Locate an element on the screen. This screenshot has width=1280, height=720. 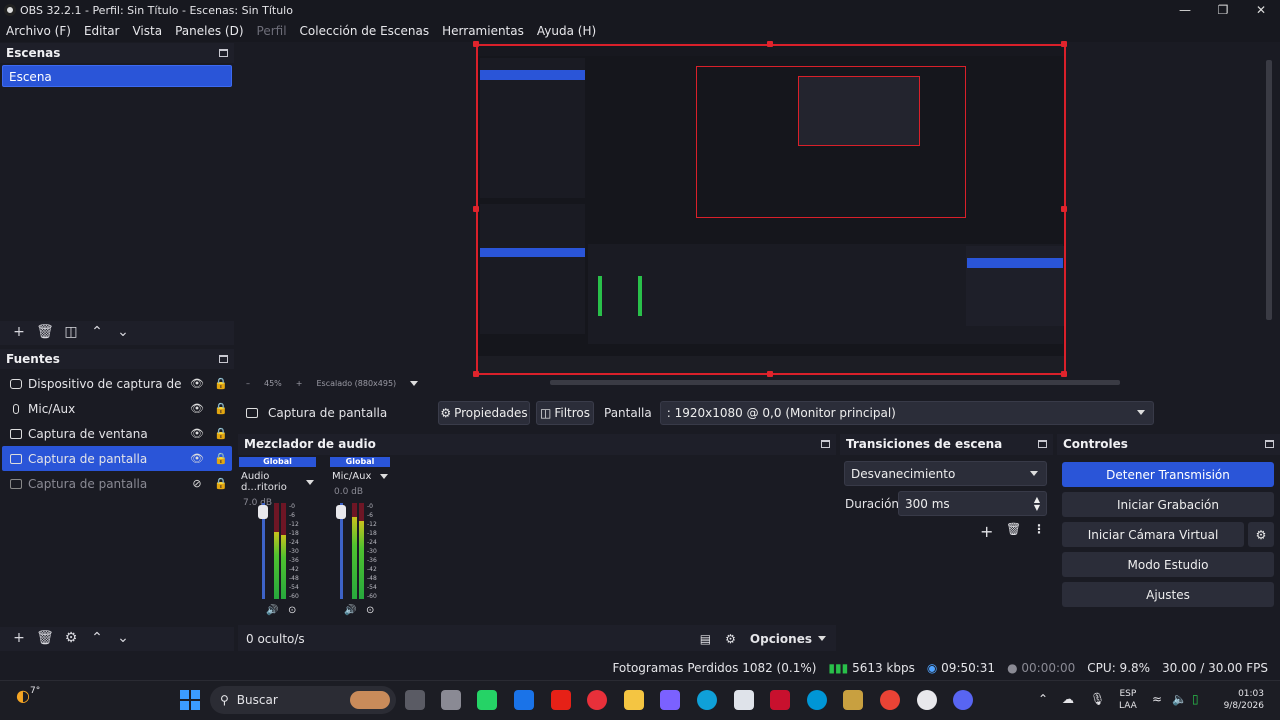
youtube-icon is located at coordinates (561, 700).